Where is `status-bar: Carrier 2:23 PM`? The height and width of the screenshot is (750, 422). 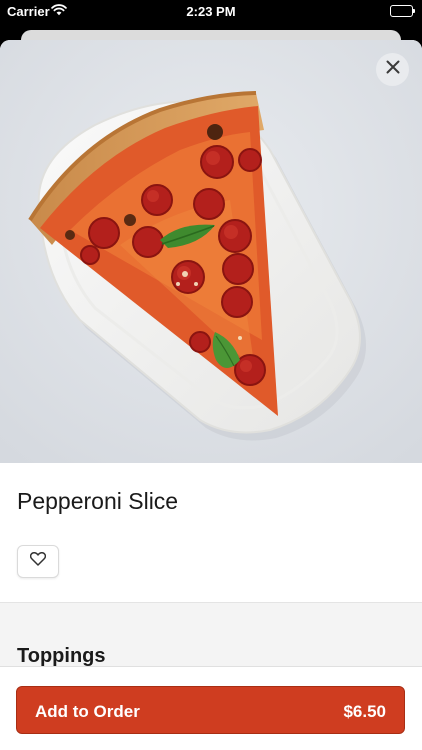
status-bar: Carrier 2:23 PM is located at coordinates (211, 11).